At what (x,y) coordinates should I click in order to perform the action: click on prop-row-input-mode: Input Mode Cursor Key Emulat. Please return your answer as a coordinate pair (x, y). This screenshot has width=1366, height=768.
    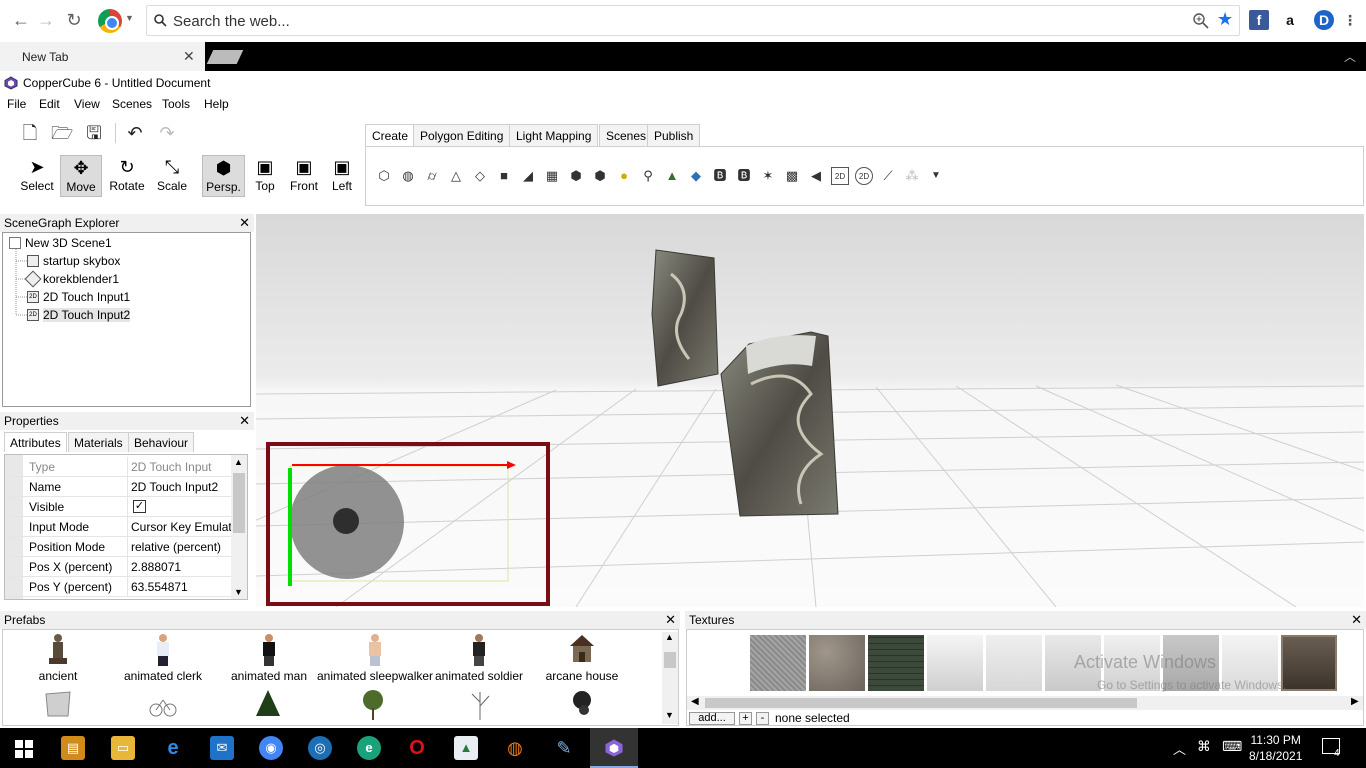
    Looking at the image, I should click on (118, 527).